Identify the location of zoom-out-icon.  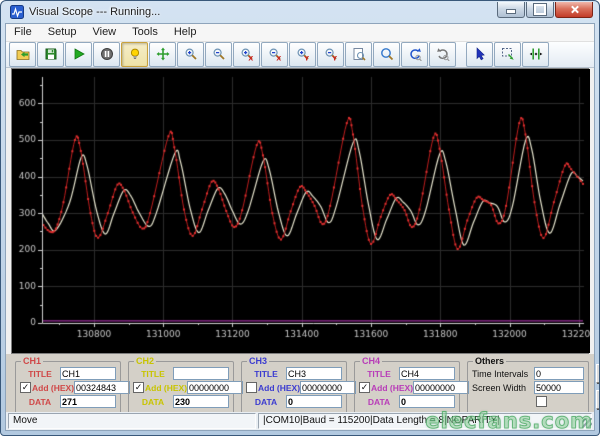
(218, 54).